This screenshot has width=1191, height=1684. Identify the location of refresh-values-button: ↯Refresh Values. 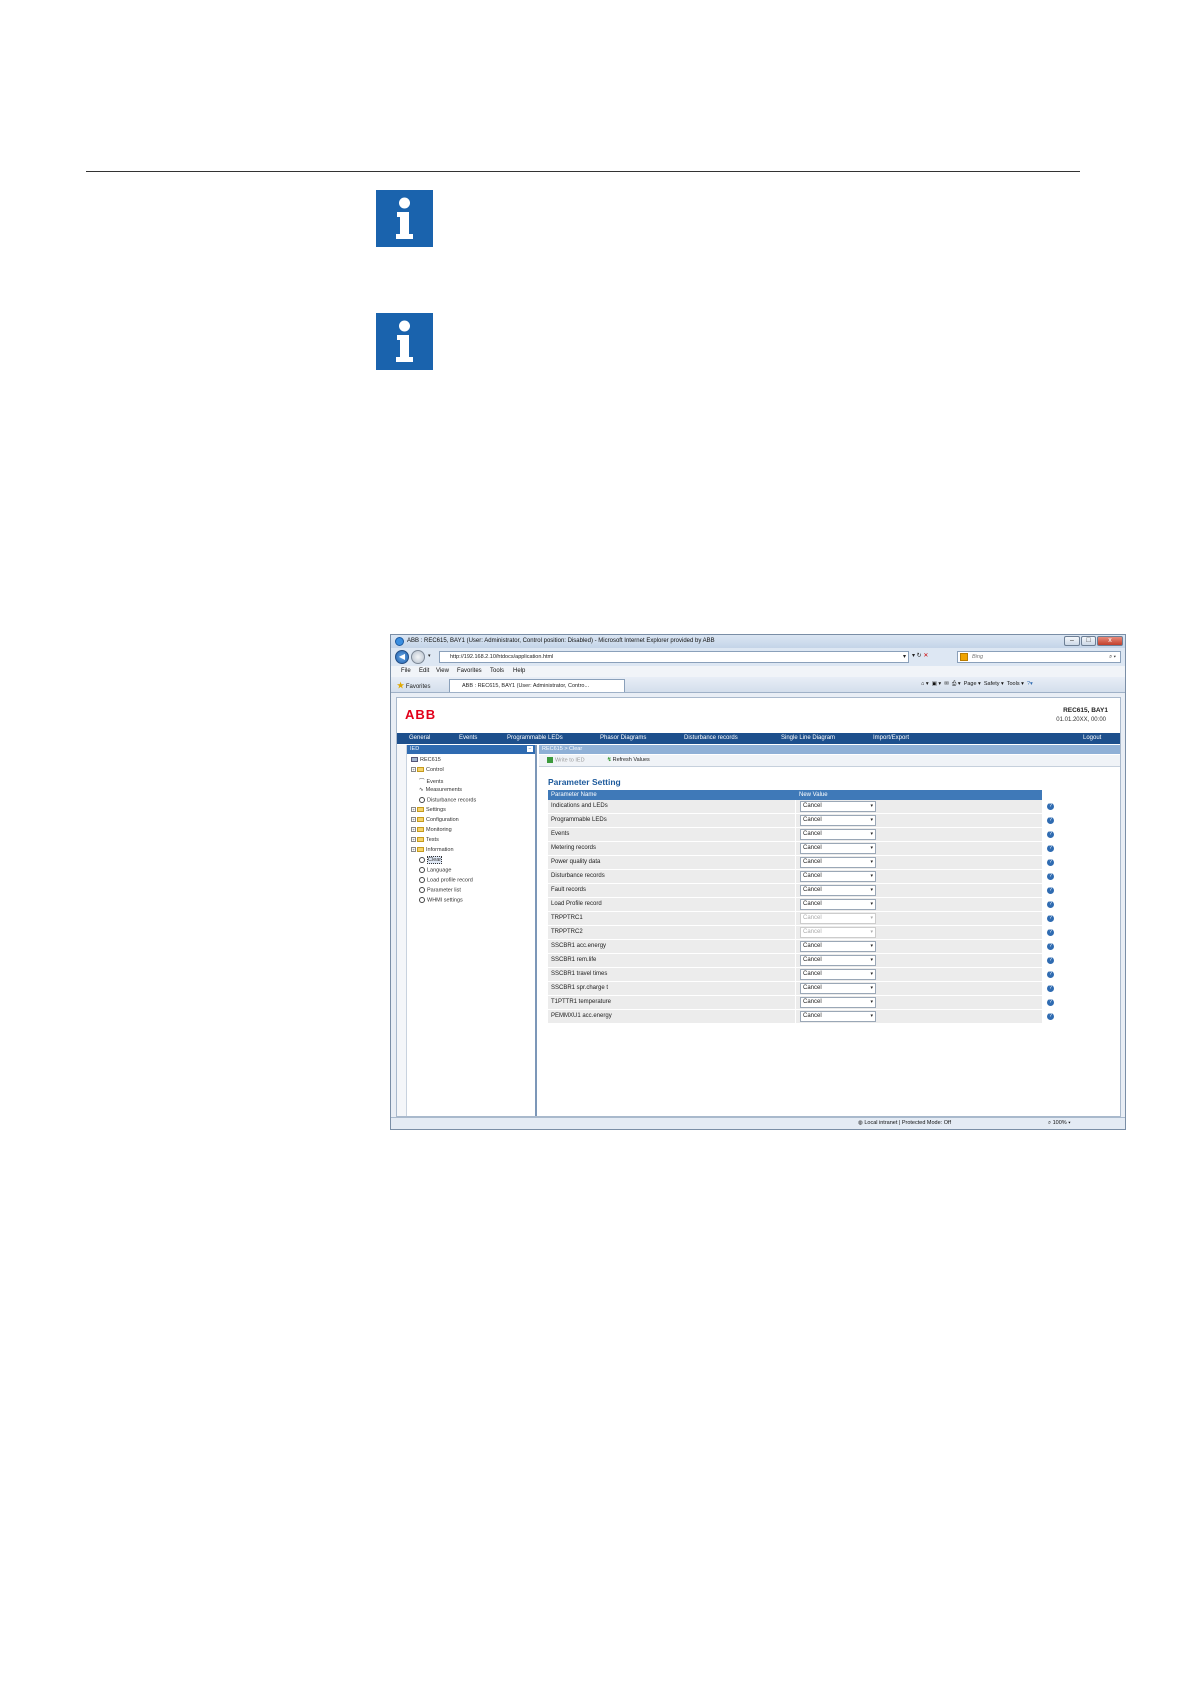
(628, 760).